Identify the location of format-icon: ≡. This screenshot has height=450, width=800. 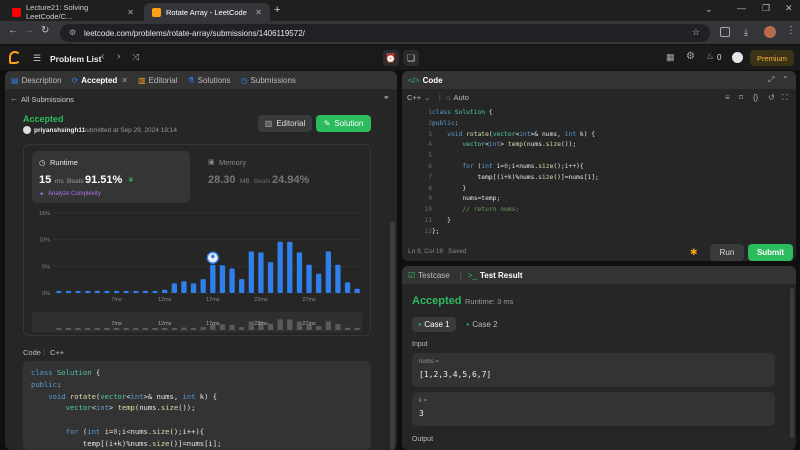
(727, 97).